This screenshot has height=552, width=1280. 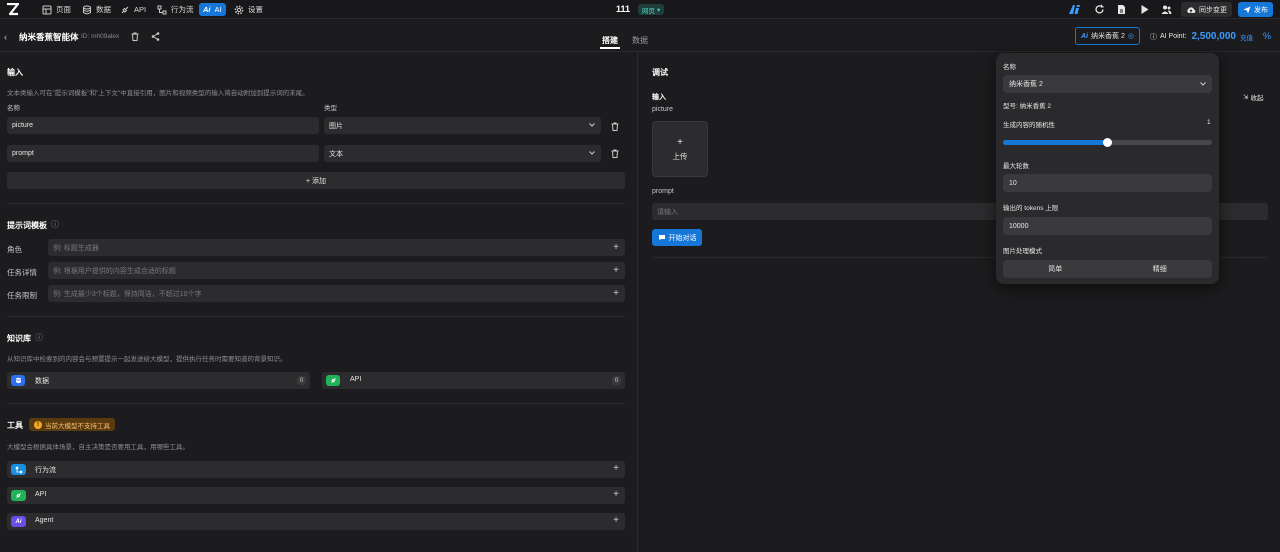 I want to click on recharge-link: 充值, so click(x=1246, y=37).